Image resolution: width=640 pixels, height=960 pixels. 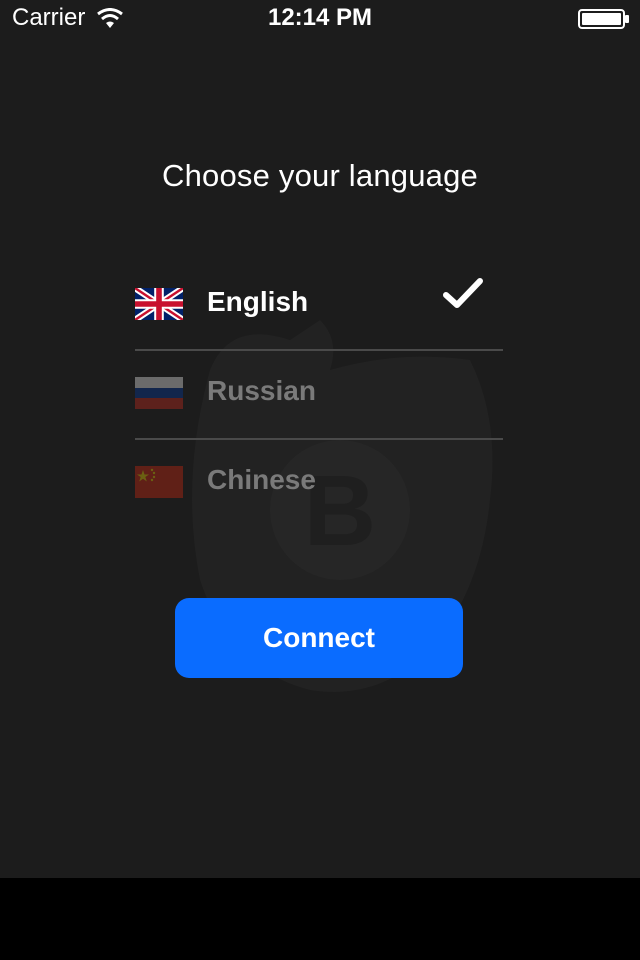 I want to click on status-time: 12:14 PM, so click(x=320, y=17).